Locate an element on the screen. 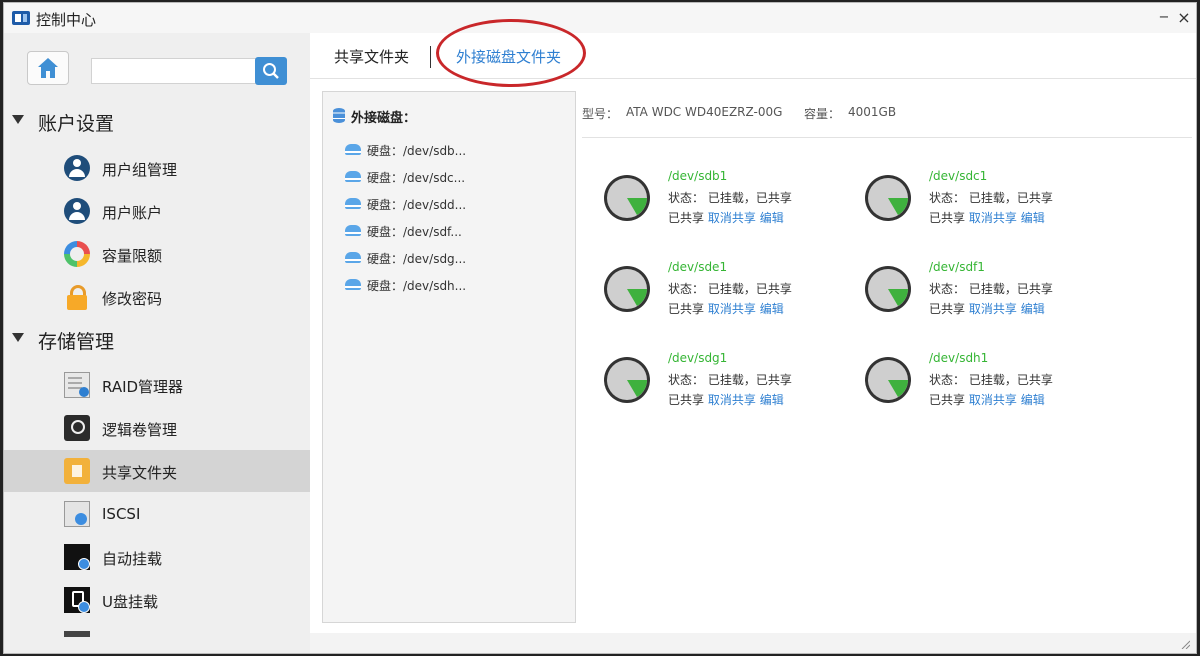 This screenshot has width=1200, height=656. tree-header: 外接磁盘： is located at coordinates (383, 116).